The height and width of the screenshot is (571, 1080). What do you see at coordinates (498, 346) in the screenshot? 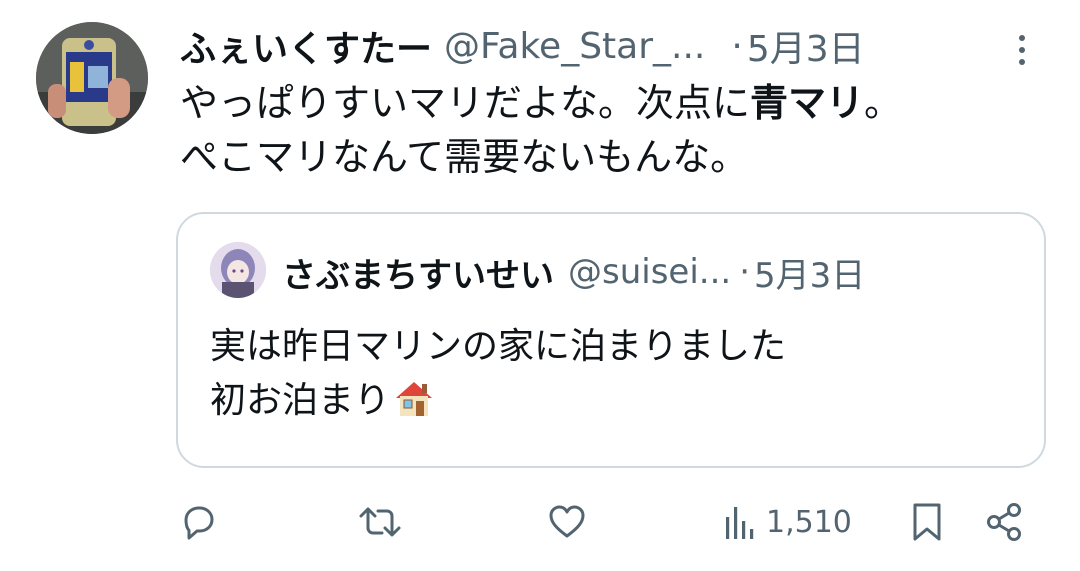
I see `quoted-body-line-1: 実は昨日マリンの家に泊まりました` at bounding box center [498, 346].